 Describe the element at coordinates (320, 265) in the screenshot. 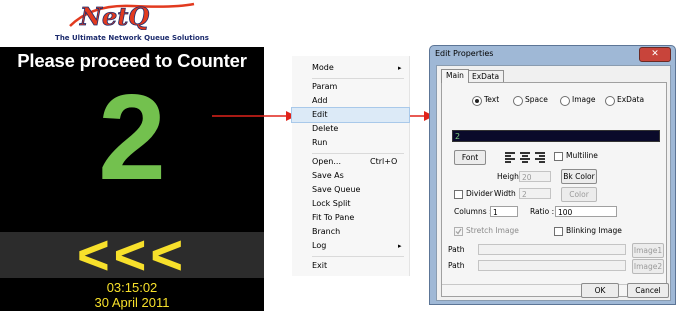

I see `menu-item-label: Exit` at that location.